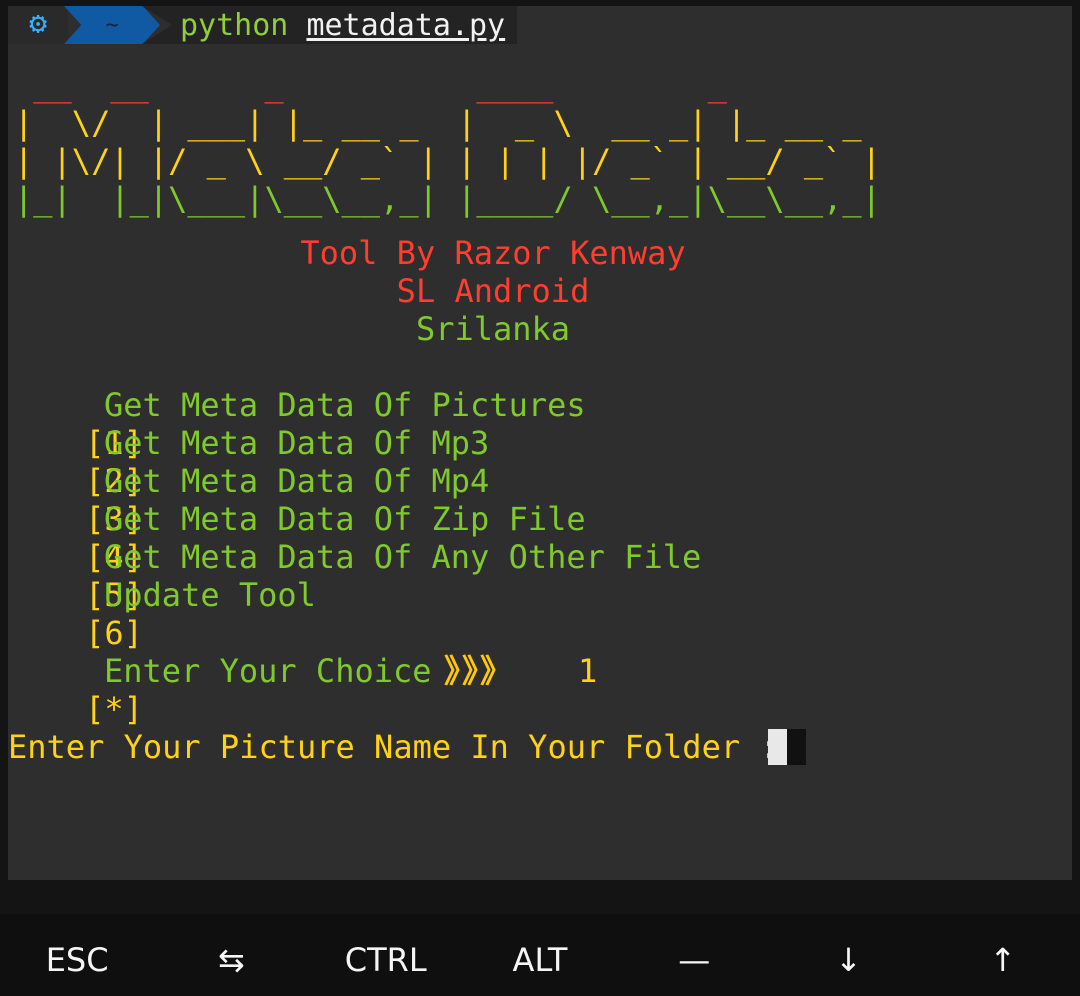 The height and width of the screenshot is (996, 1080). I want to click on up-arrow-key: ↑, so click(1003, 955).